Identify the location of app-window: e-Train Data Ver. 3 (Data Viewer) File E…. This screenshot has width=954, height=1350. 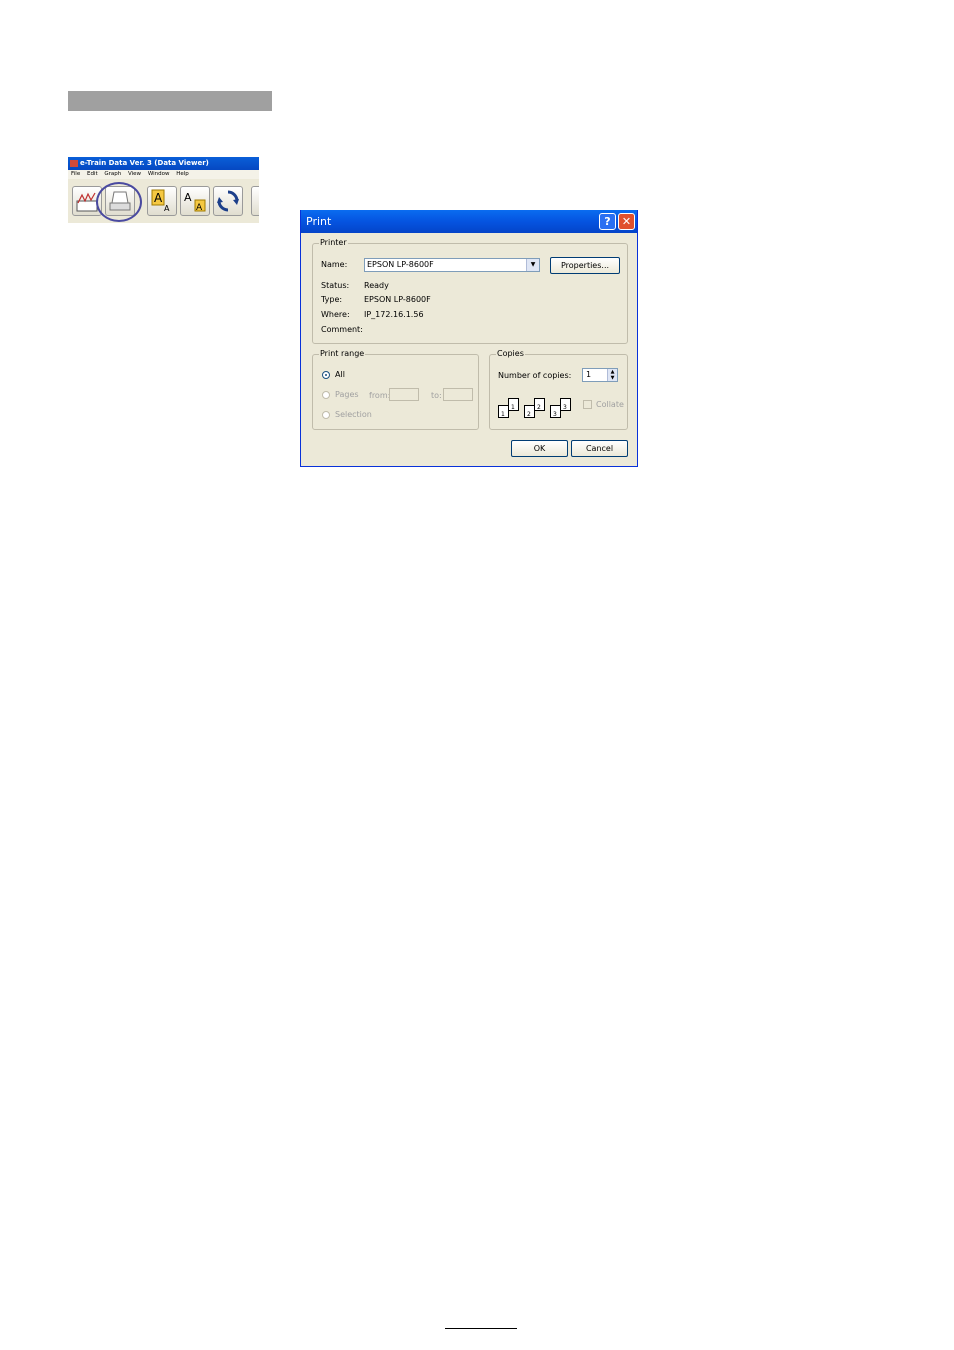
(163, 190).